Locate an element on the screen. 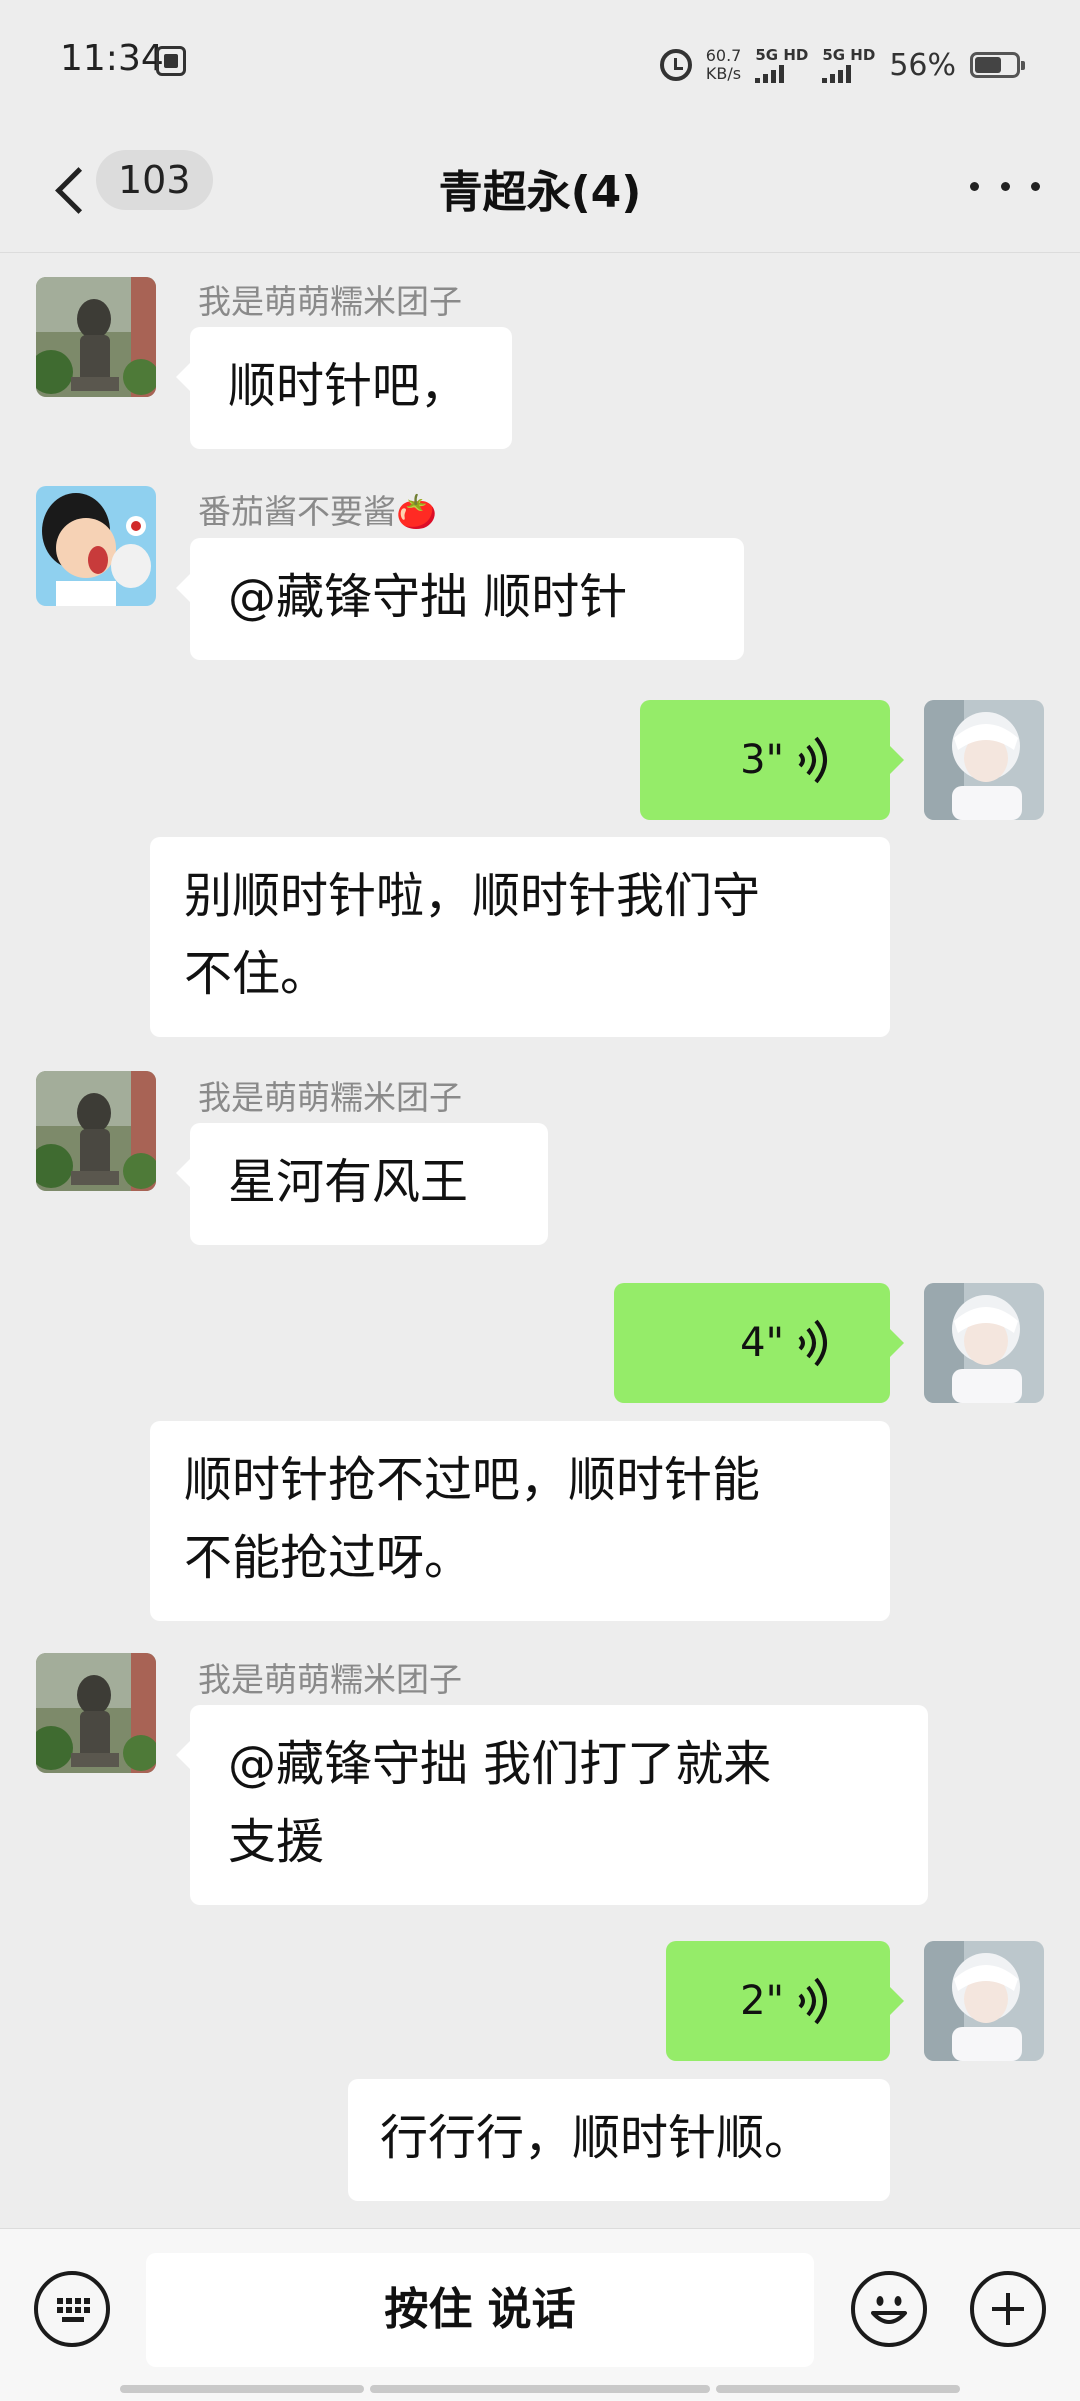 The image size is (1080, 2401). emoji-icon is located at coordinates (889, 2310).